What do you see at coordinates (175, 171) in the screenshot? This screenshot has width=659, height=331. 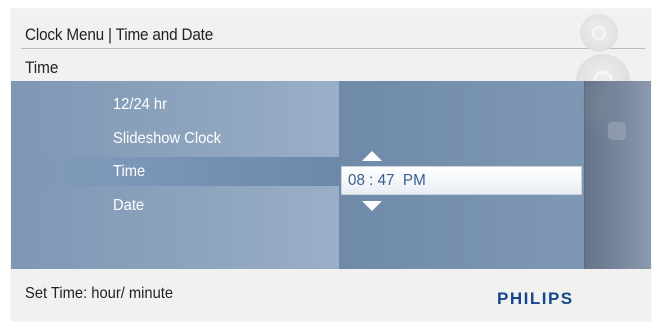 I see `menu-selection-highlight` at bounding box center [175, 171].